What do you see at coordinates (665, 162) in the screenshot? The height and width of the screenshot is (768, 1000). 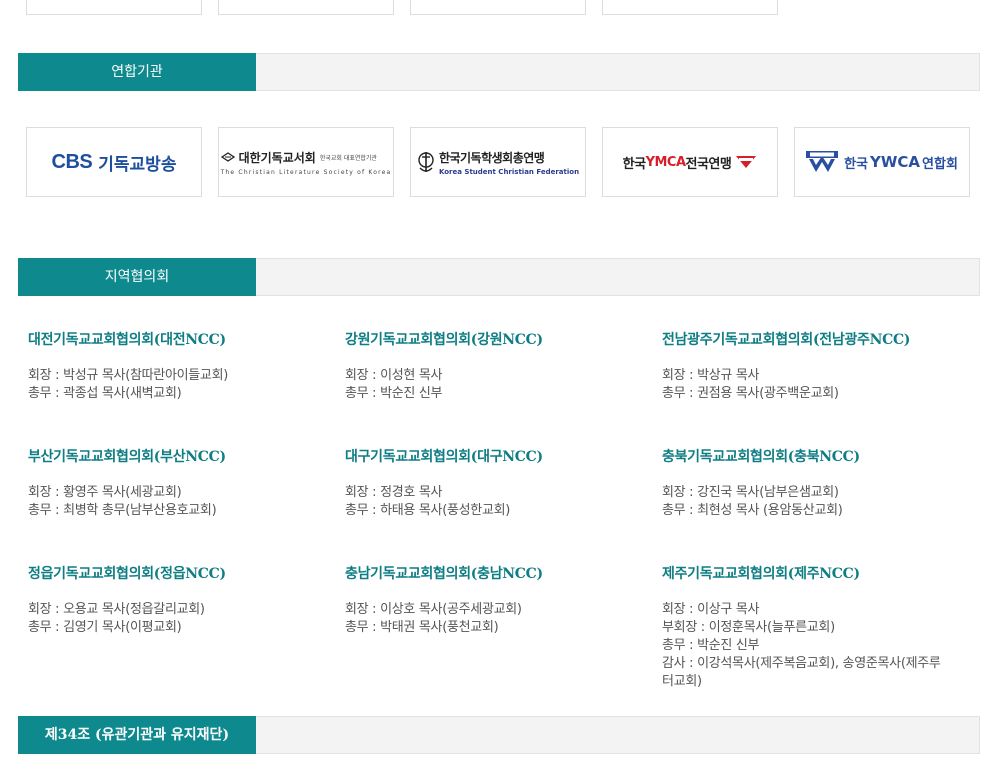 I see `ymca-brand: YMCA` at bounding box center [665, 162].